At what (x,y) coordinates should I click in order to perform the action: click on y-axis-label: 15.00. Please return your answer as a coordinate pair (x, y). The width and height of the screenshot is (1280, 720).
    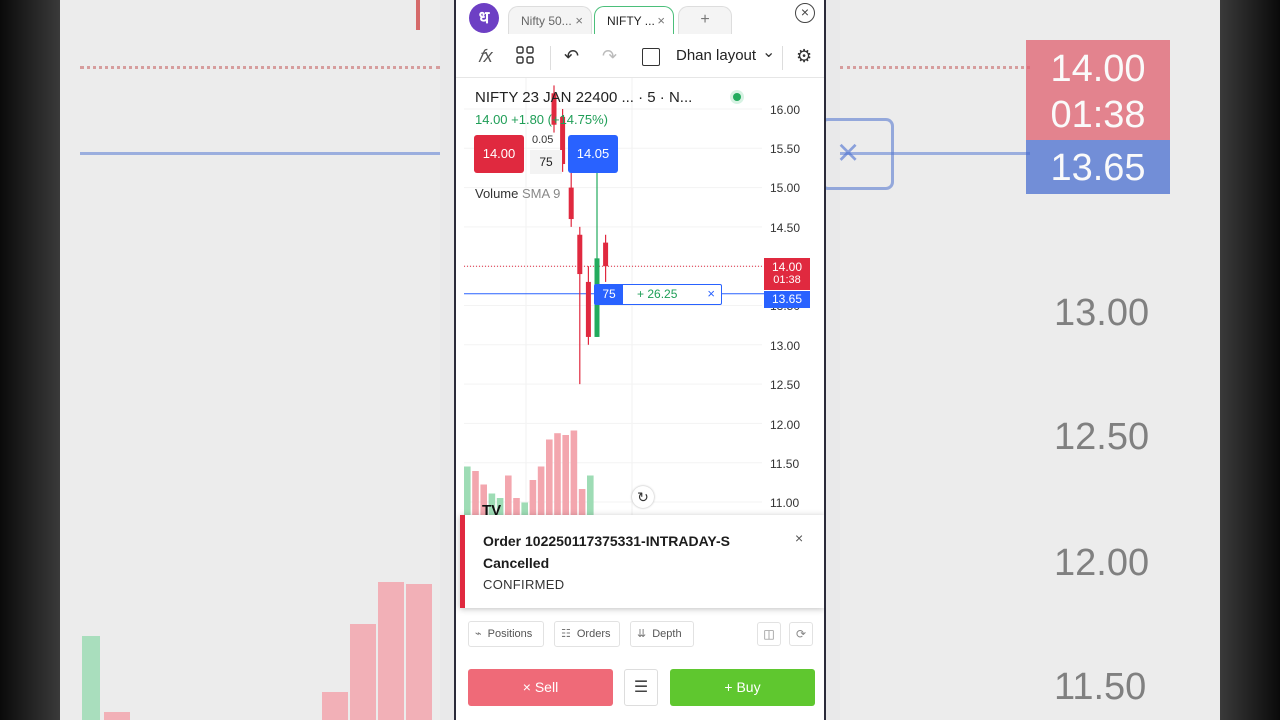
    Looking at the image, I should click on (785, 188).